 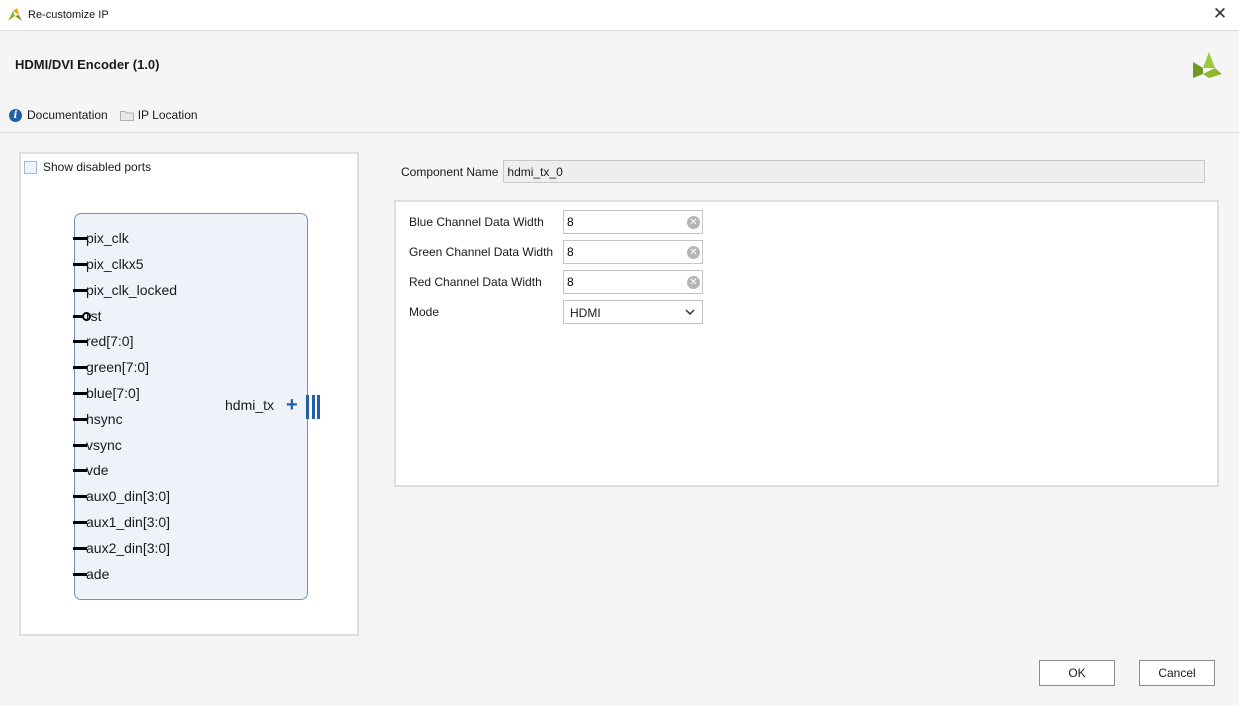 I want to click on info-icon: i, so click(x=15, y=115).